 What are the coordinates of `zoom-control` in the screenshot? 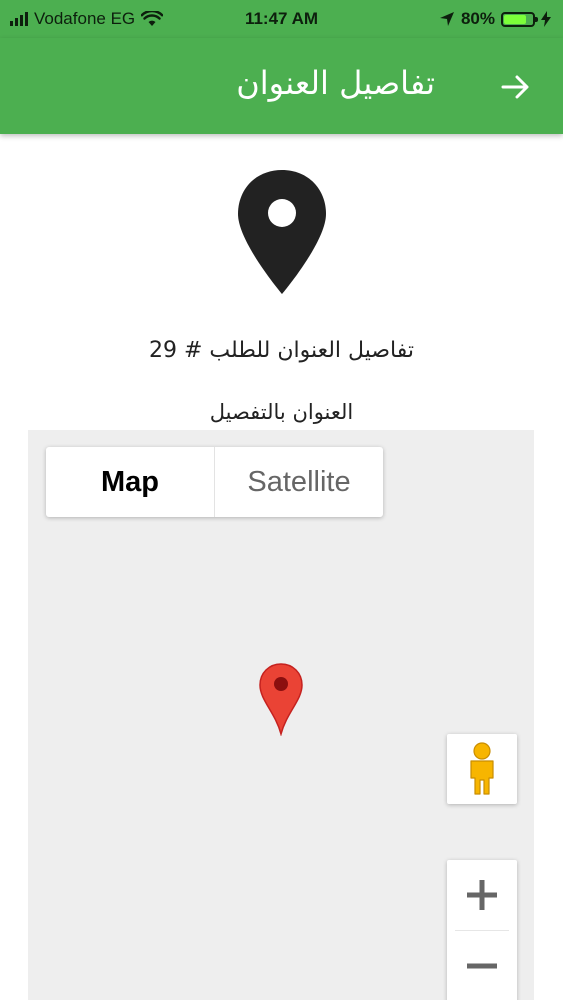 It's located at (482, 930).